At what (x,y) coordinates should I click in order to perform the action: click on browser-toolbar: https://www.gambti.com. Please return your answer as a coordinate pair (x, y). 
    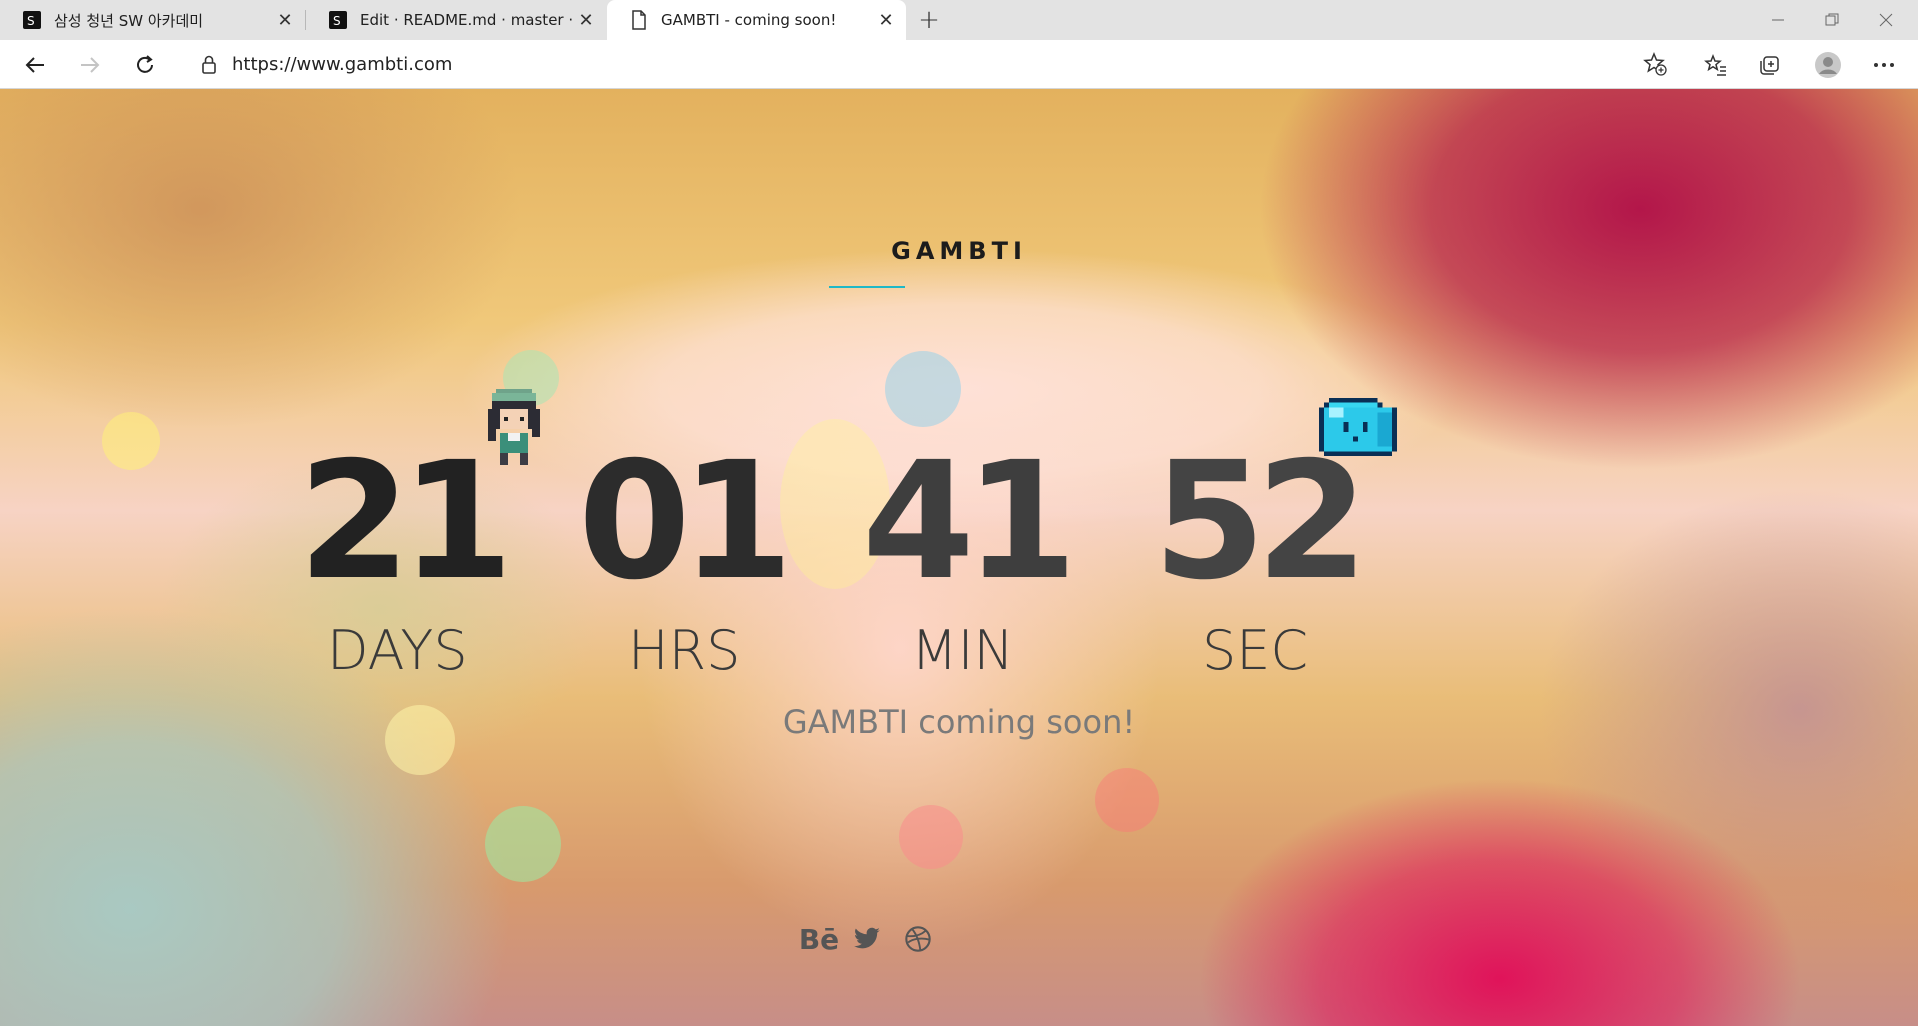
    Looking at the image, I should click on (959, 64).